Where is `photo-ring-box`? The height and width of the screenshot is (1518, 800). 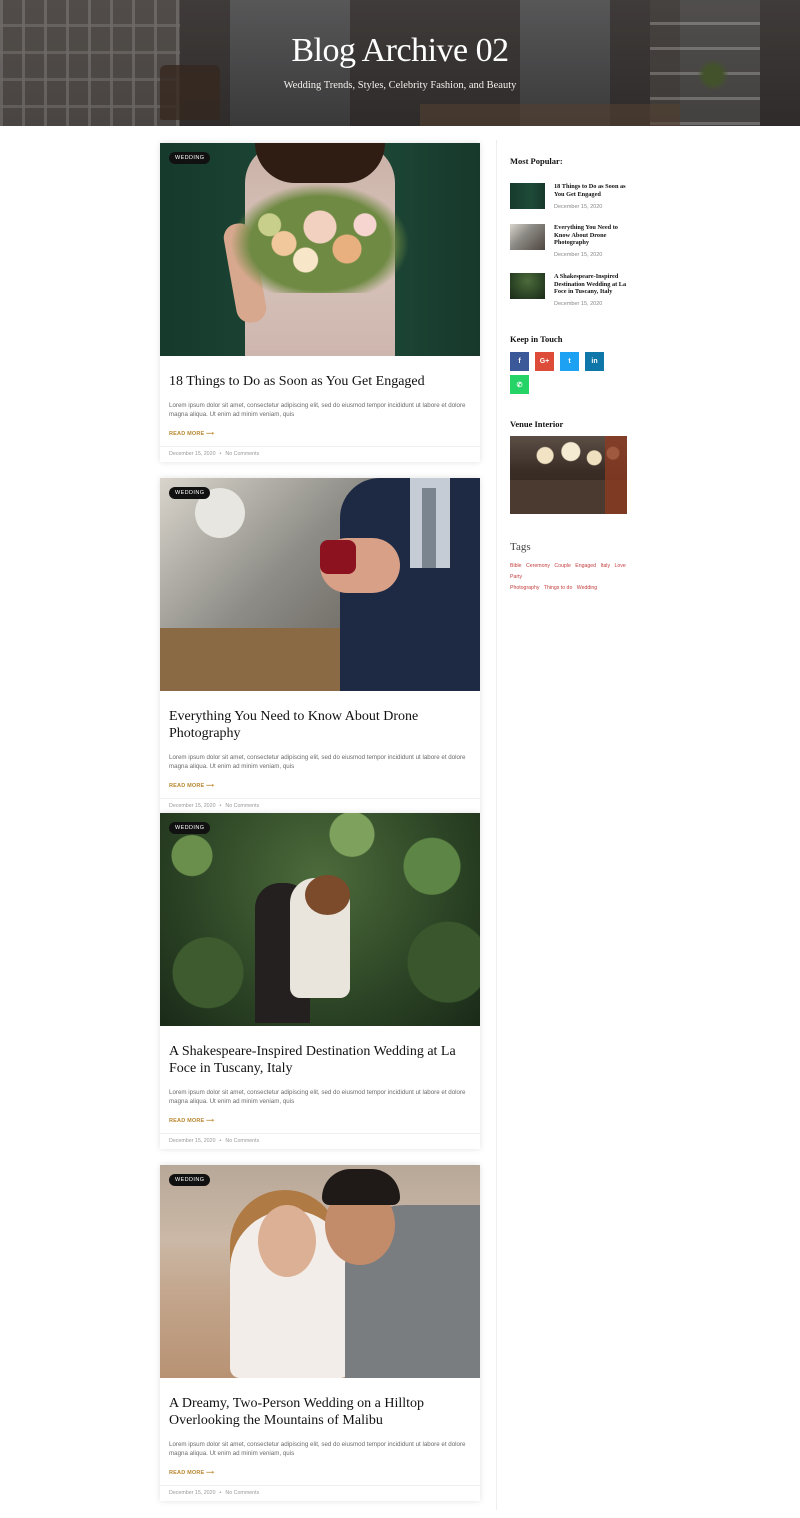
photo-ring-box is located at coordinates (338, 557).